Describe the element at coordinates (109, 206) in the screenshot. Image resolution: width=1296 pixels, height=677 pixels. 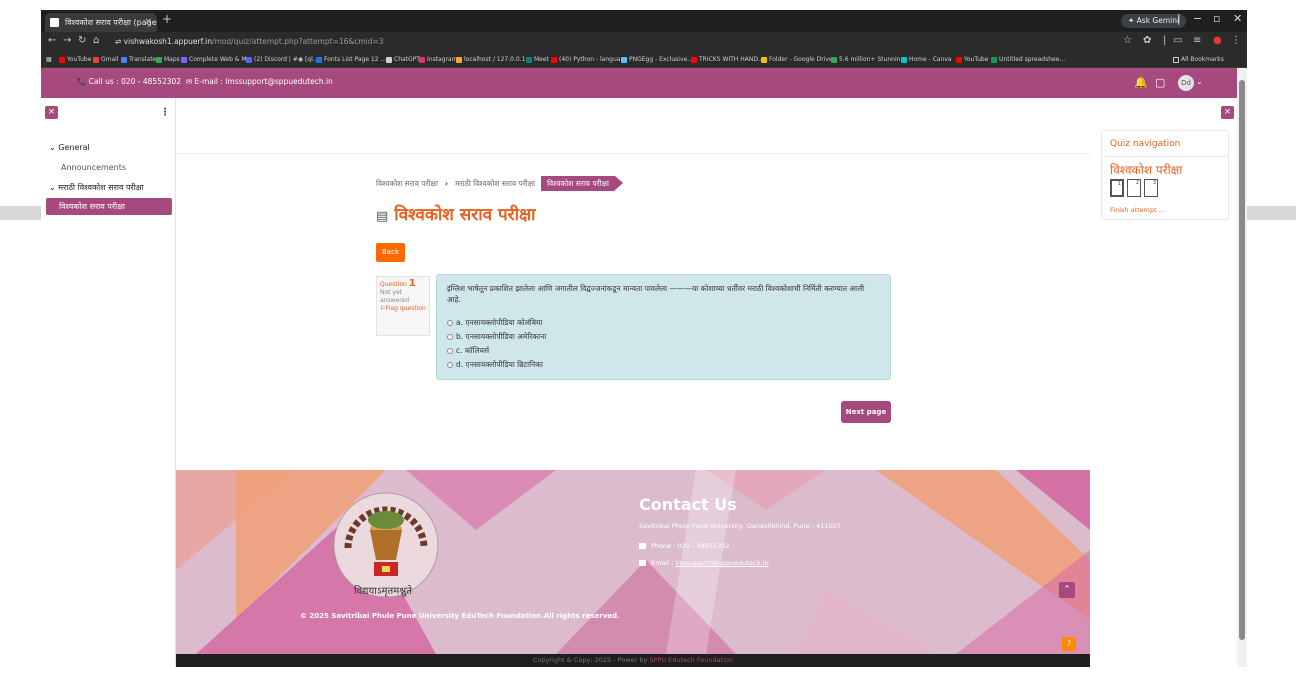
I see `nav-active-quiz: विश्वकोश सराव परीक्षा` at that location.